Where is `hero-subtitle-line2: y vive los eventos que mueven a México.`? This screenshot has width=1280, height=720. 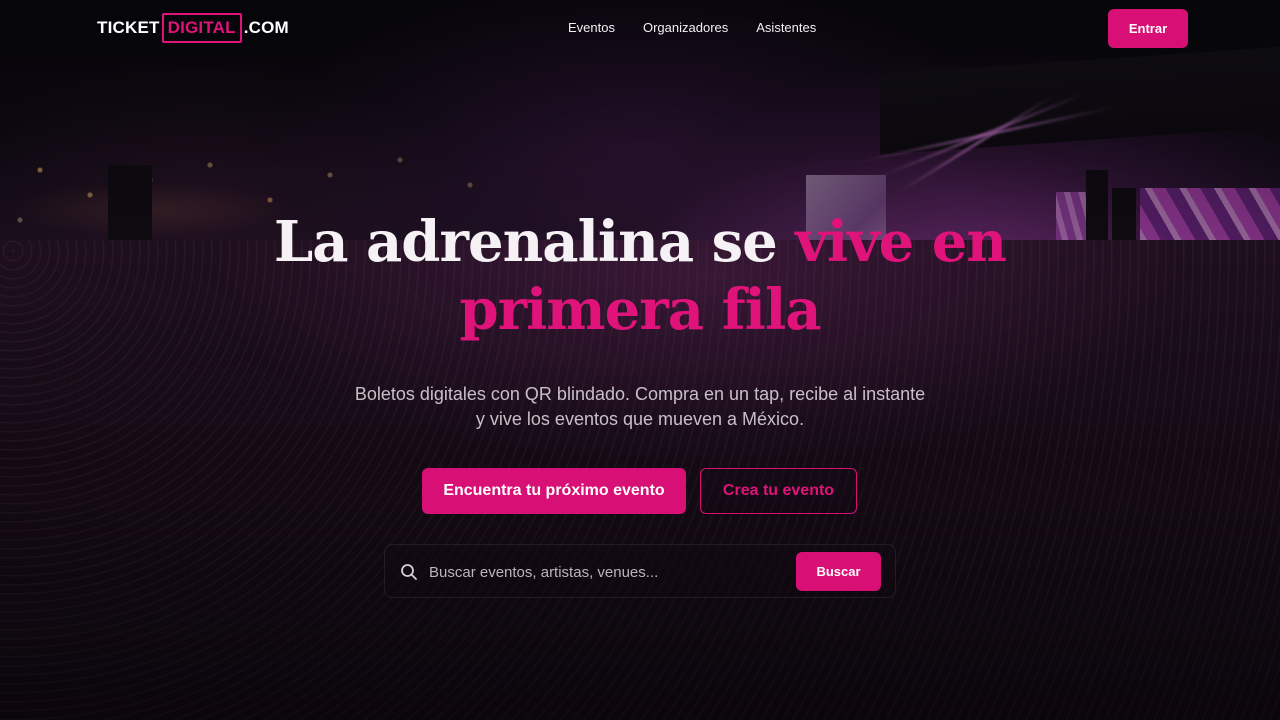 hero-subtitle-line2: y vive los eventos que mueven a México. is located at coordinates (640, 419).